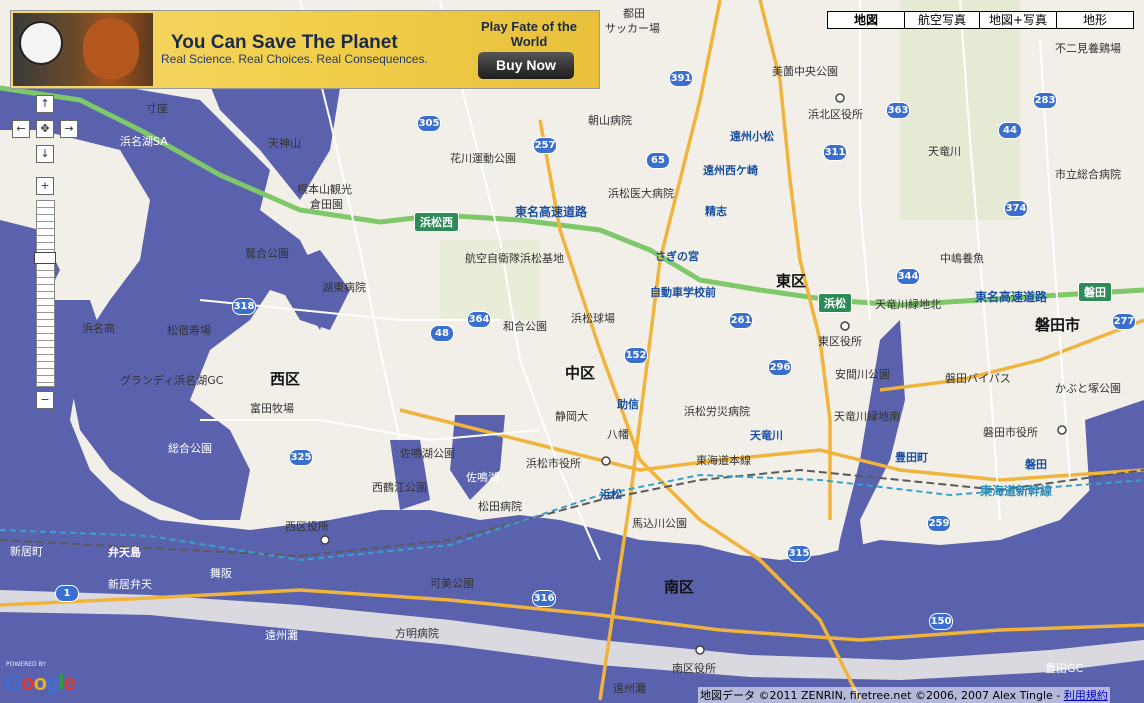 Image resolution: width=1144 pixels, height=703 pixels. What do you see at coordinates (1011, 297) in the screenshot?
I see `label-tomei2: 東名高速道路` at bounding box center [1011, 297].